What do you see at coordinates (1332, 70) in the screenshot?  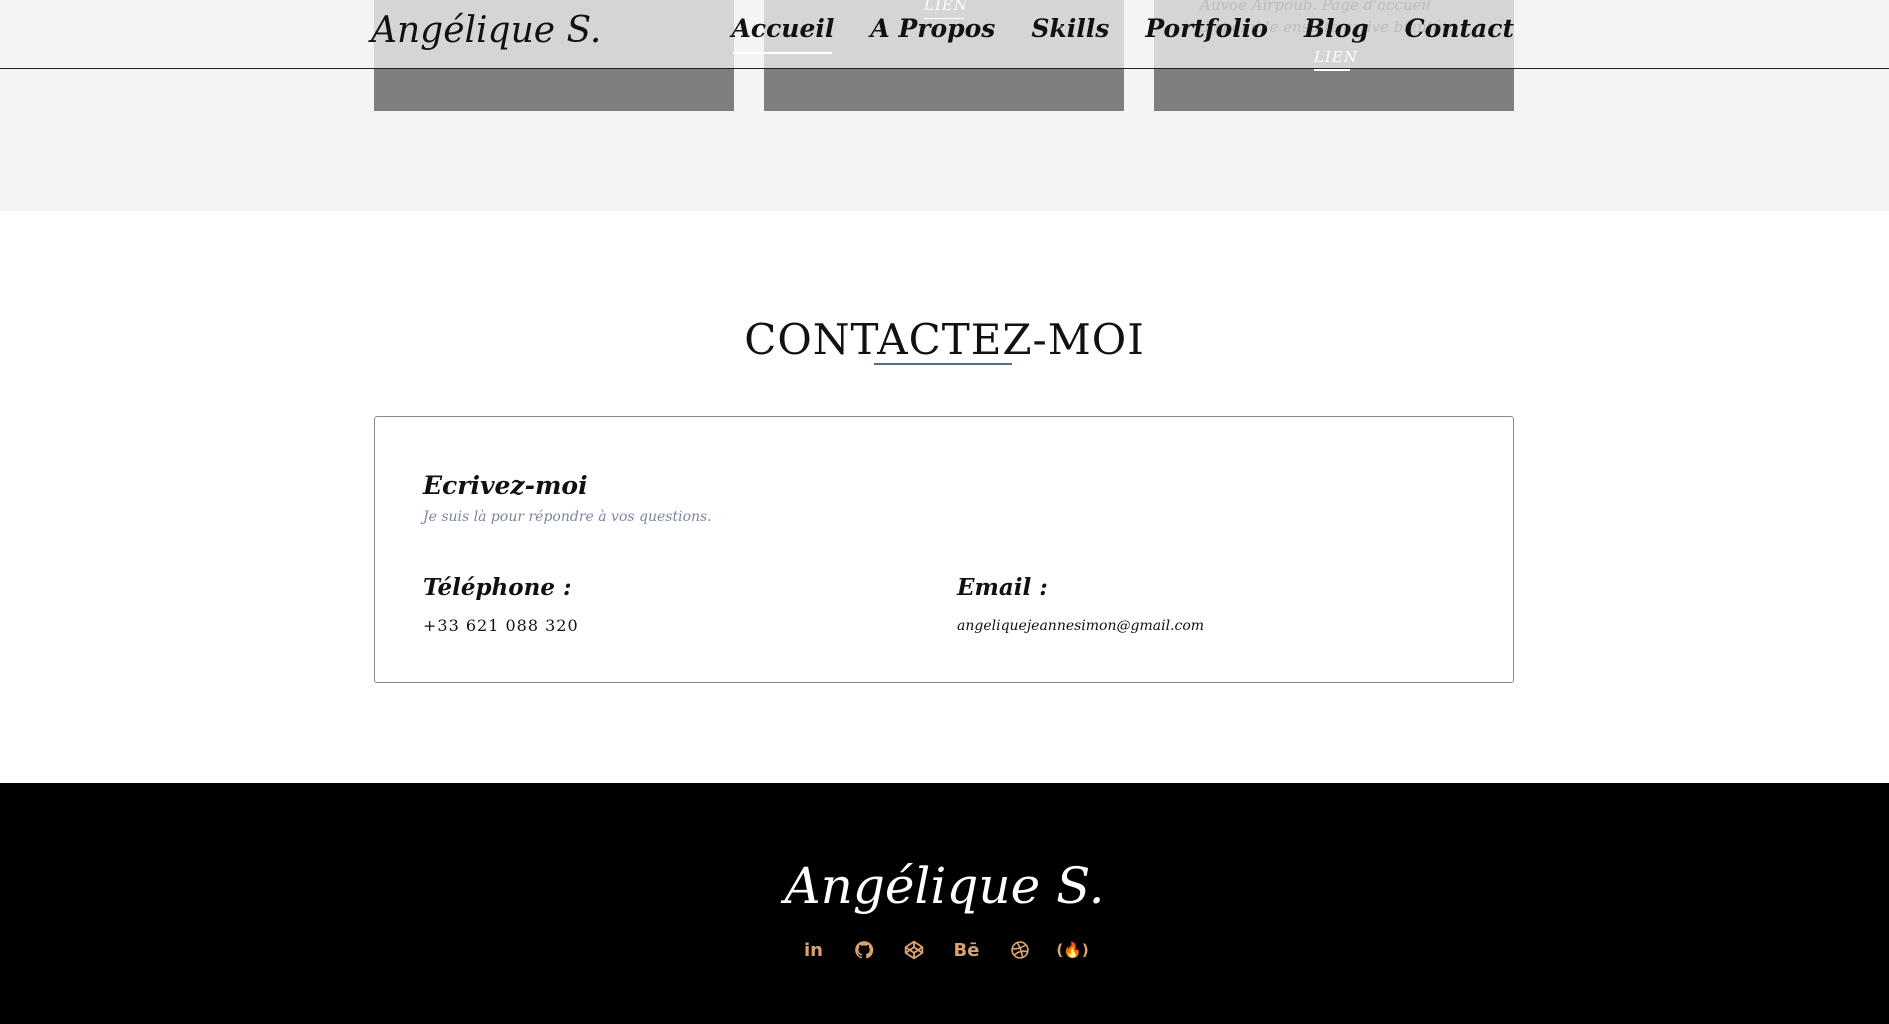 I see `portfolio-card-link-underline` at bounding box center [1332, 70].